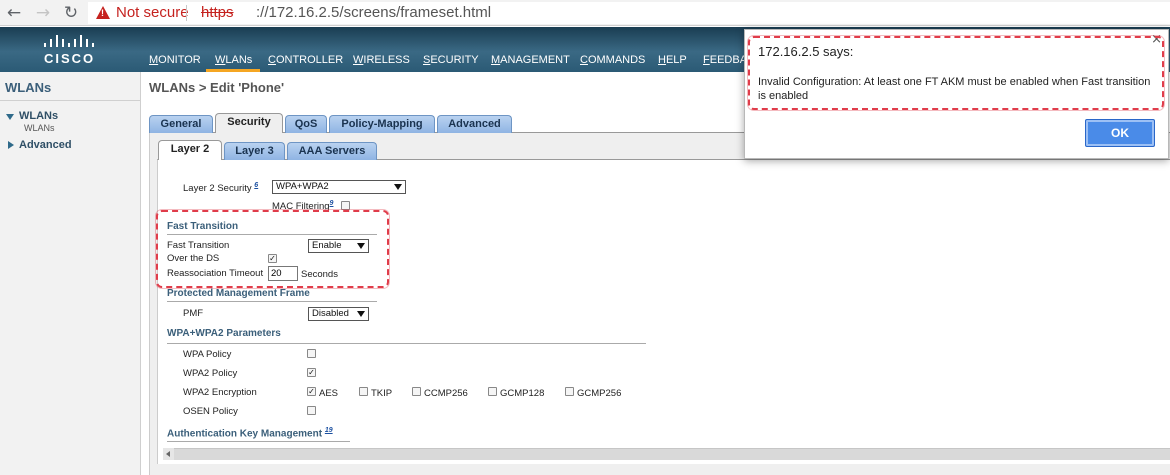  Describe the element at coordinates (72, 41) in the screenshot. I see `cisco-logo-icon` at that location.